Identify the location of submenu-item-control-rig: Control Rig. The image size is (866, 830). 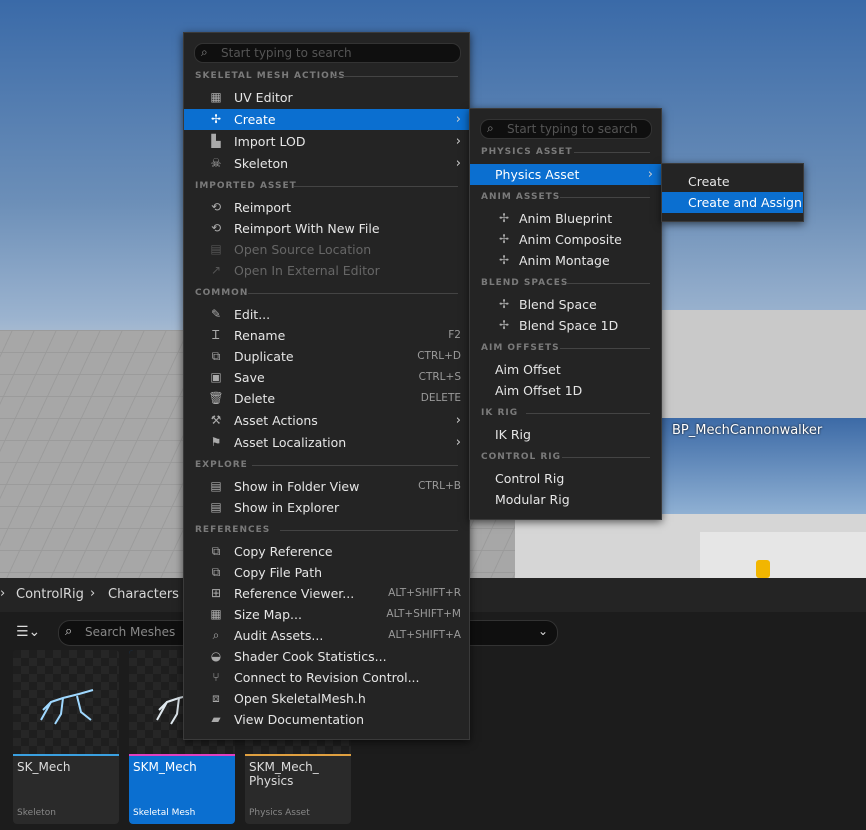
(565, 478).